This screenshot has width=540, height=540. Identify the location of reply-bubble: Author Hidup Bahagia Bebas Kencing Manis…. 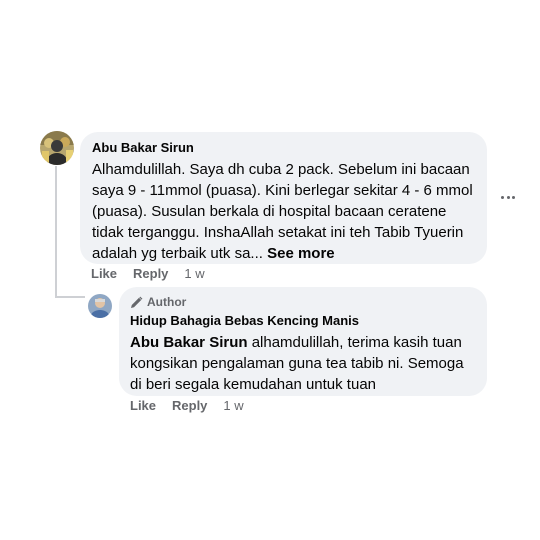
(303, 341).